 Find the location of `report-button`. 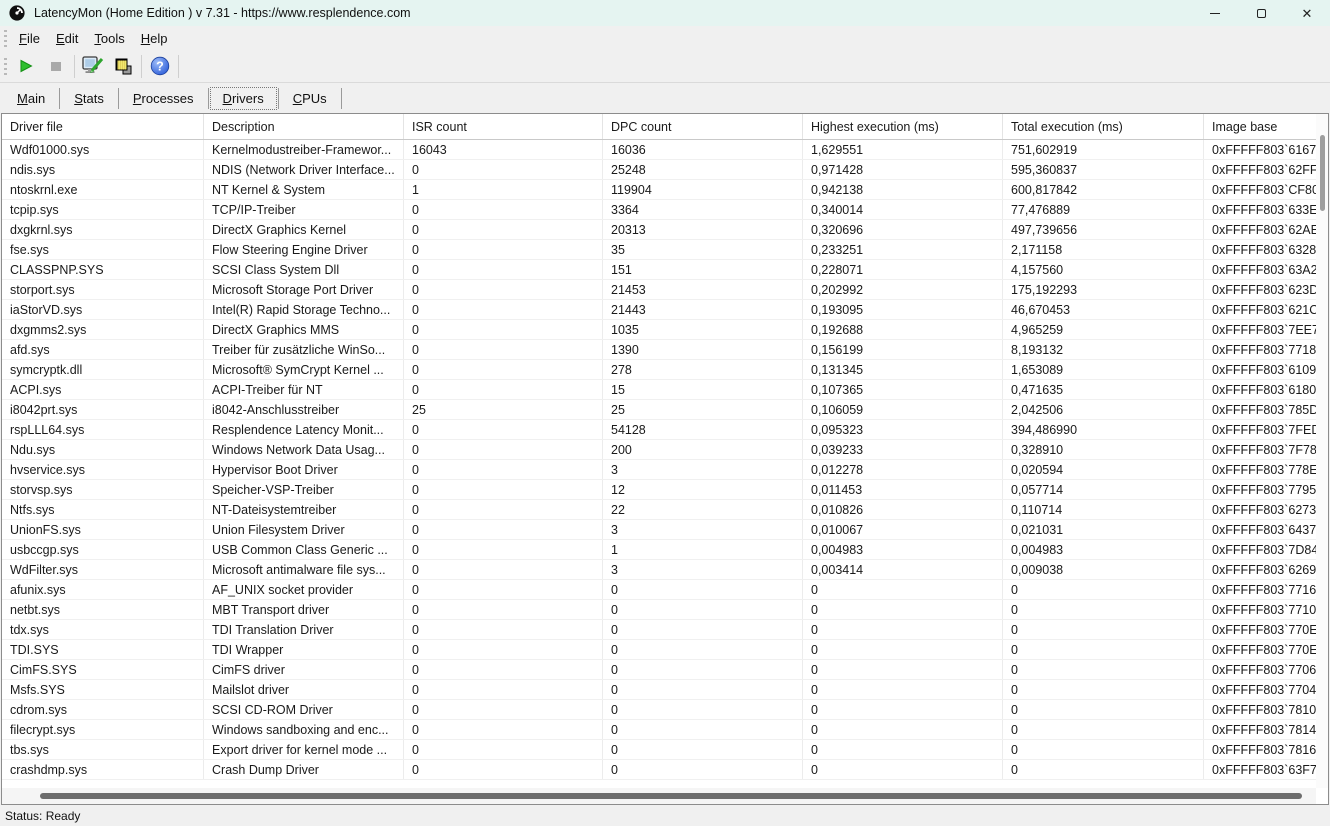

report-button is located at coordinates (123, 66).